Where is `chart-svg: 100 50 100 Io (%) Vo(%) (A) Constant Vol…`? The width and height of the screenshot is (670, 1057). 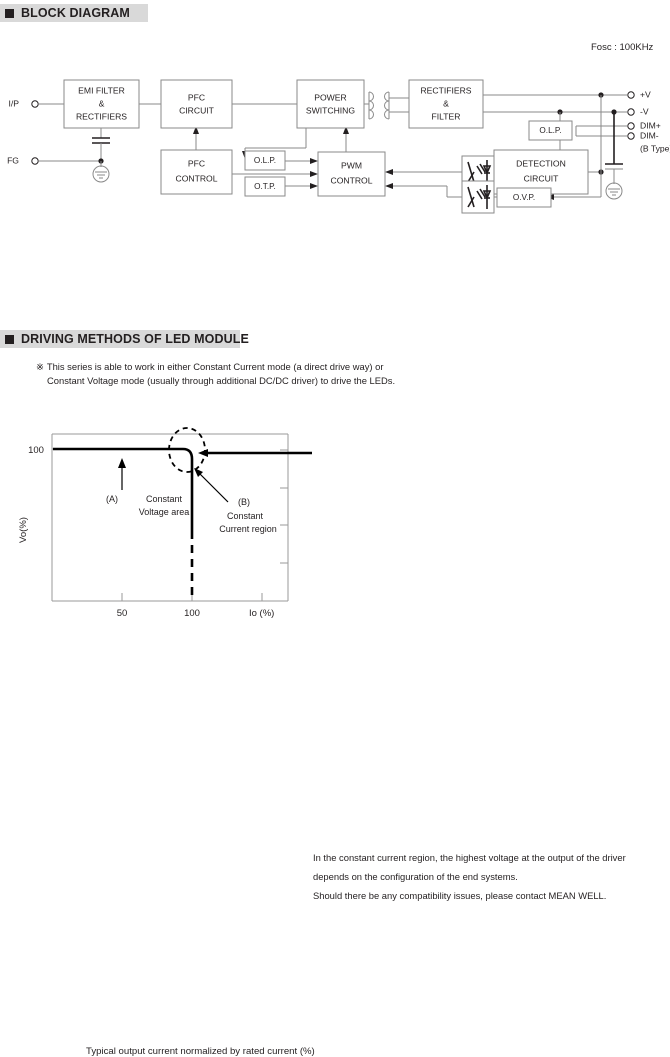 chart-svg: 100 50 100 Io (%) Vo(%) (A) Constant Vol… is located at coordinates (165, 523).